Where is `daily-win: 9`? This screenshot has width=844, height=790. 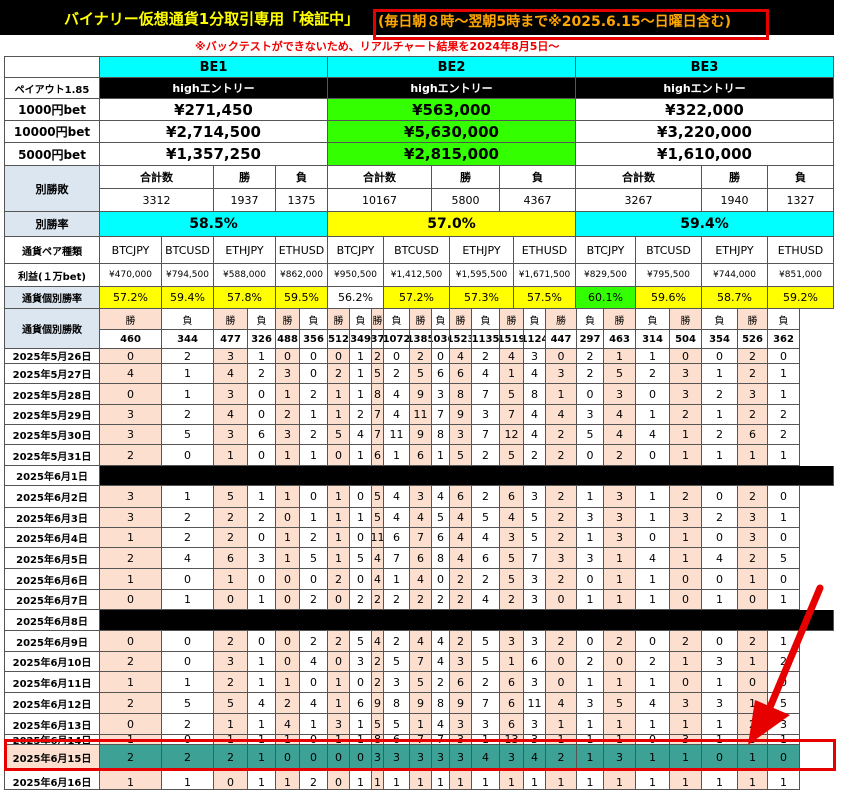 daily-win: 9 is located at coordinates (421, 394).